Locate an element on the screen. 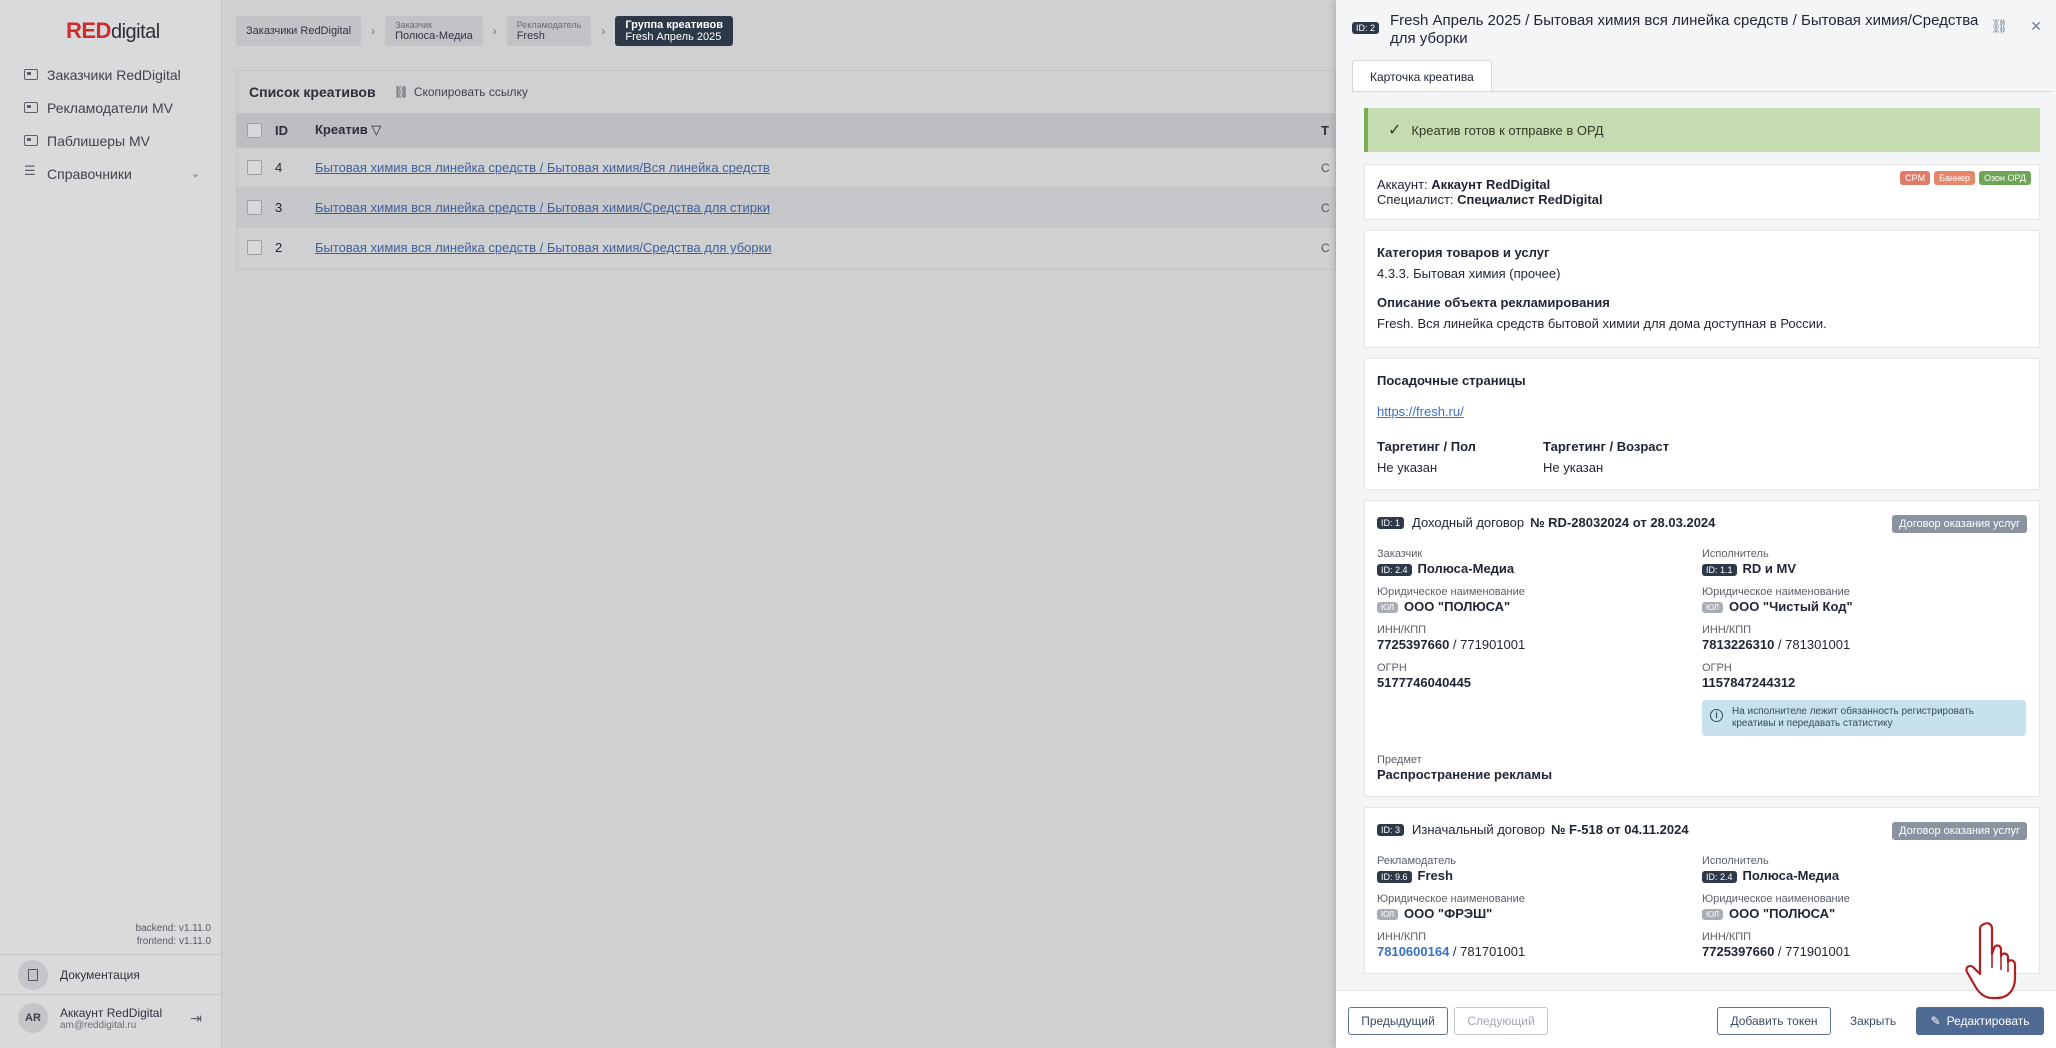 The height and width of the screenshot is (1048, 2056). list-title: Список креативов is located at coordinates (312, 92).